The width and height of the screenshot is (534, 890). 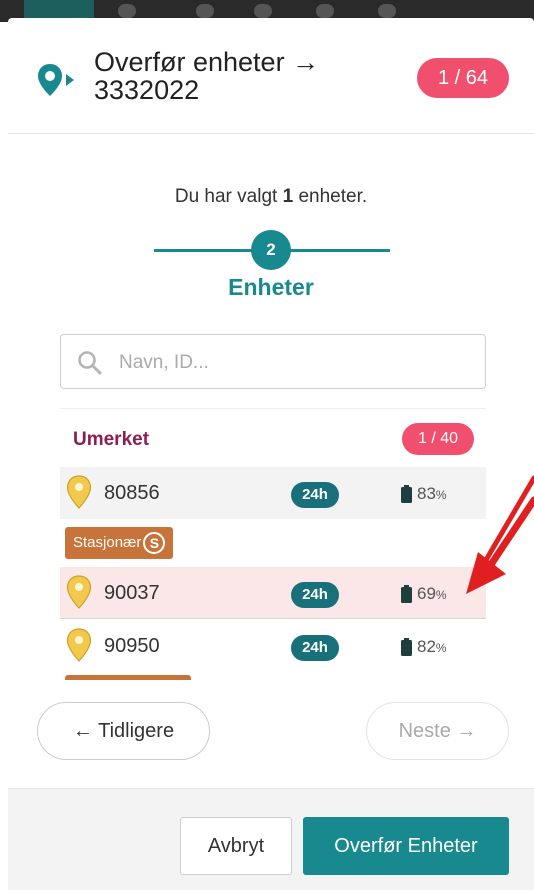 I want to click on unit-id: 90950, so click(x=132, y=646).